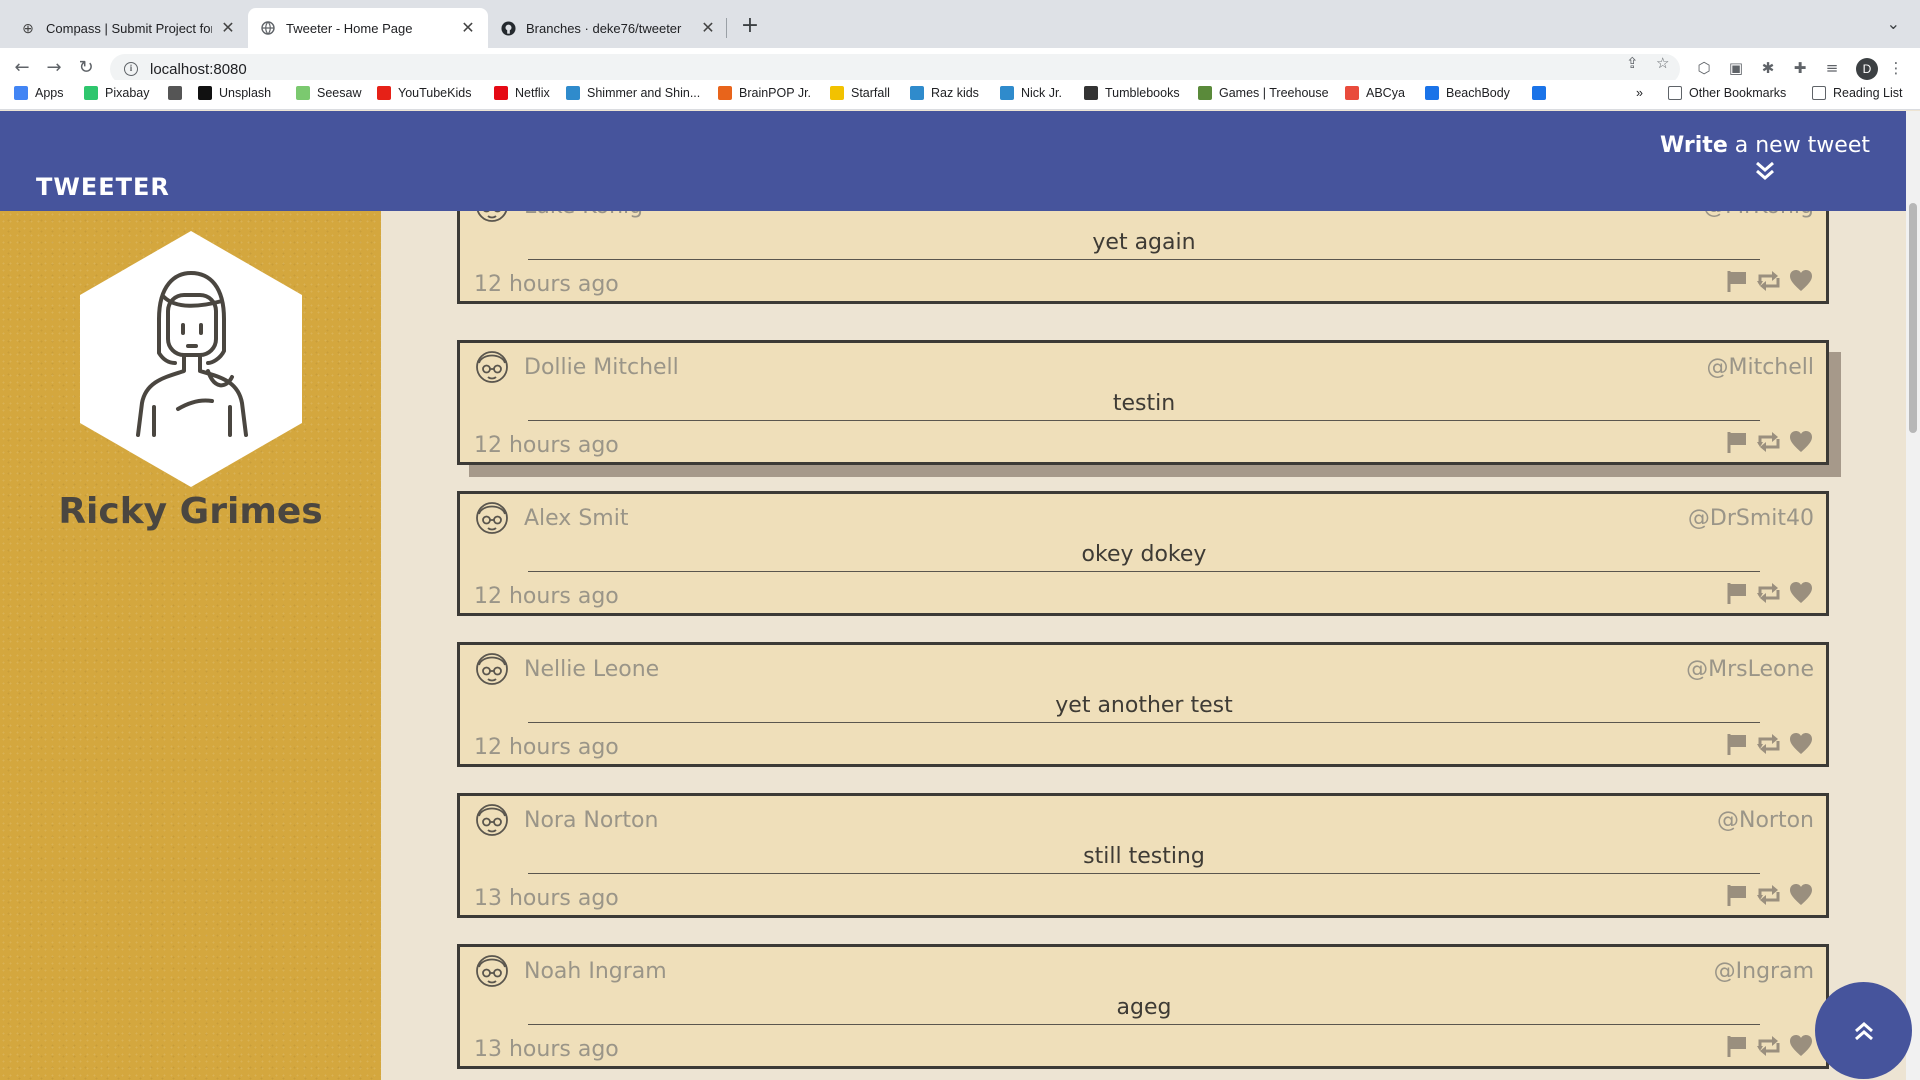 The height and width of the screenshot is (1080, 1920). I want to click on bookmark-item: Pixabay, so click(116, 93).